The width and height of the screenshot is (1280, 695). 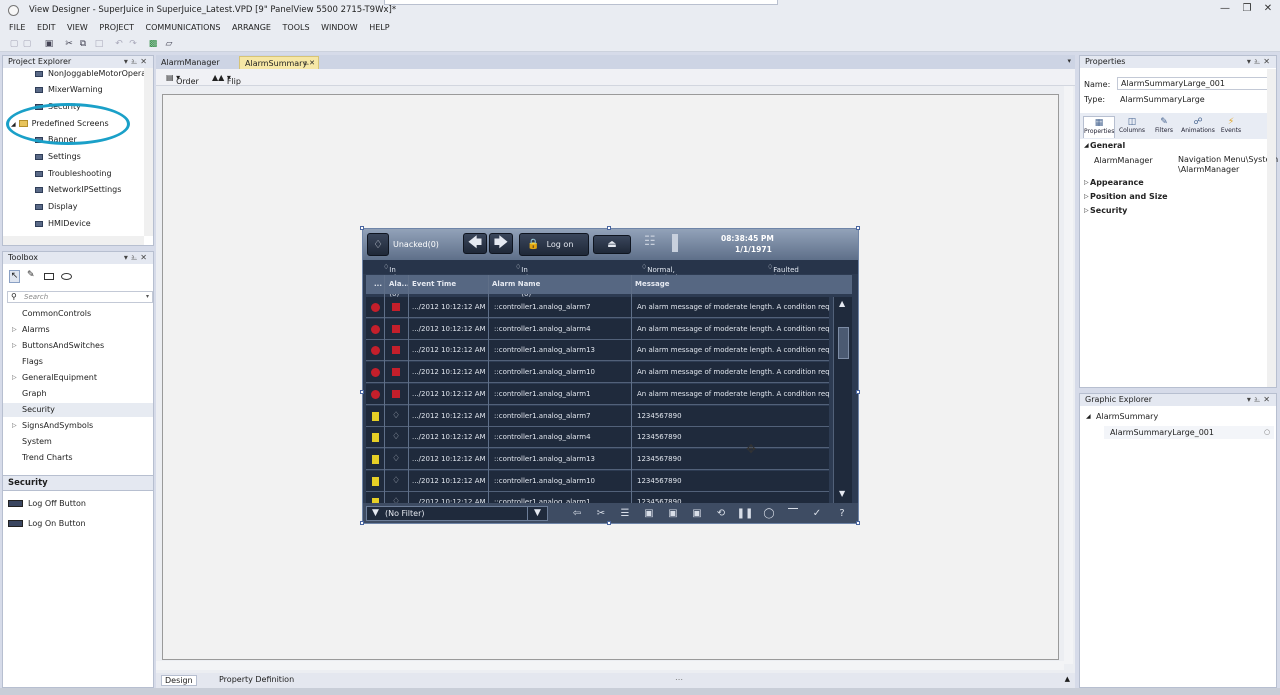 What do you see at coordinates (99, 44) in the screenshot?
I see `paste-icon: □` at bounding box center [99, 44].